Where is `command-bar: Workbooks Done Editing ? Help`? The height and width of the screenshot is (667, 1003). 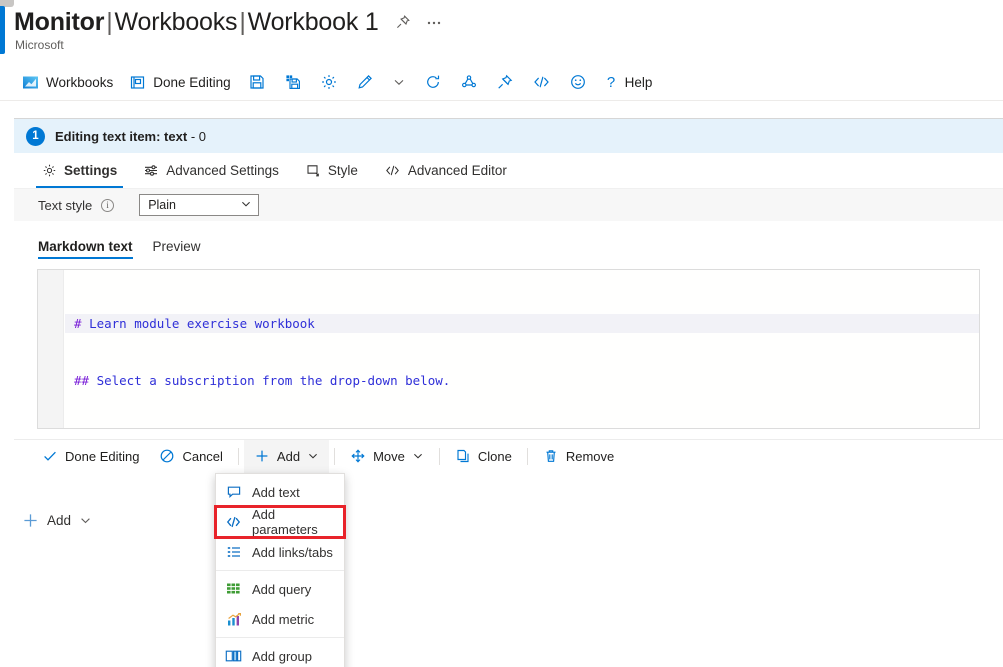
command-bar: Workbooks Done Editing ? Help is located at coordinates (501, 82).